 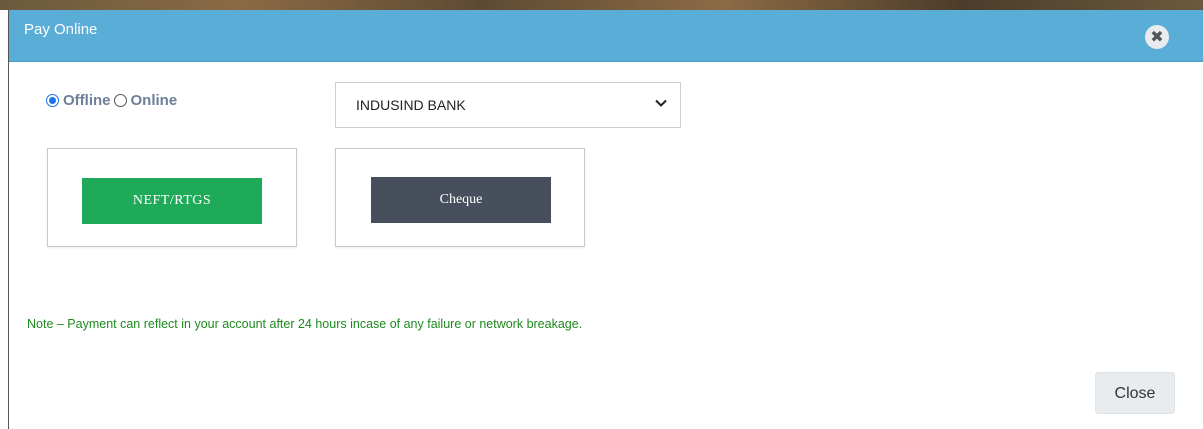 What do you see at coordinates (87, 100) in the screenshot?
I see `offline-radio-label: Offline` at bounding box center [87, 100].